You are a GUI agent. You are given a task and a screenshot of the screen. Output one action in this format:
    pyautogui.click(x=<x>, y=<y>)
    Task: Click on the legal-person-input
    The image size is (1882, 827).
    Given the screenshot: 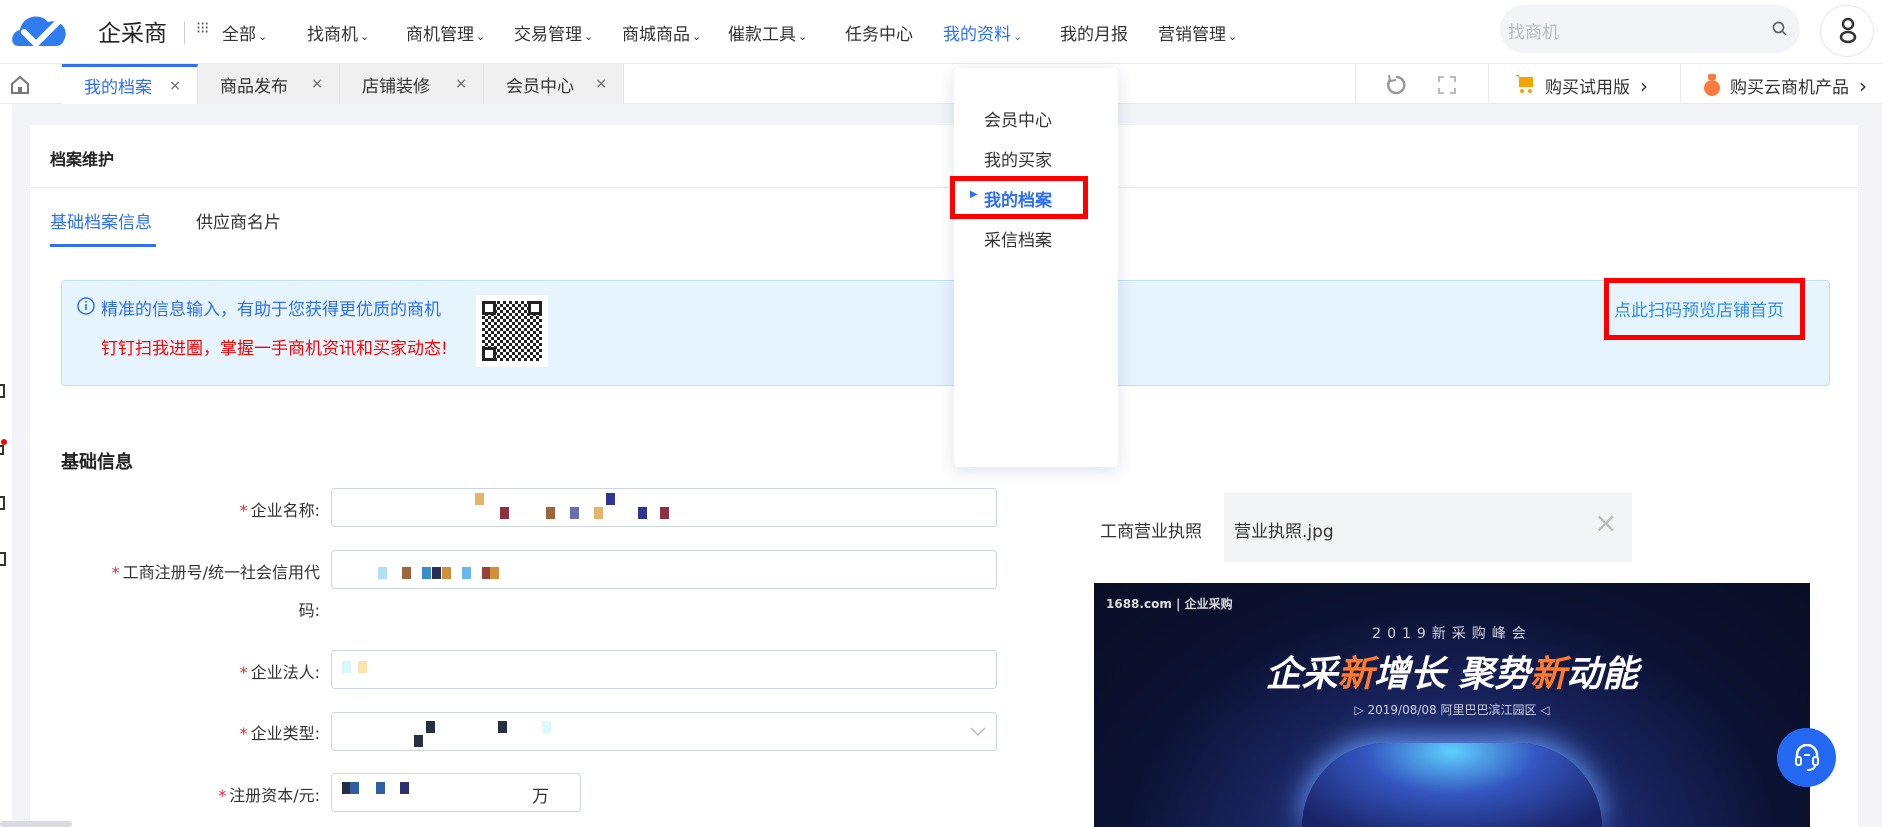 What is the action you would take?
    pyautogui.click(x=664, y=669)
    